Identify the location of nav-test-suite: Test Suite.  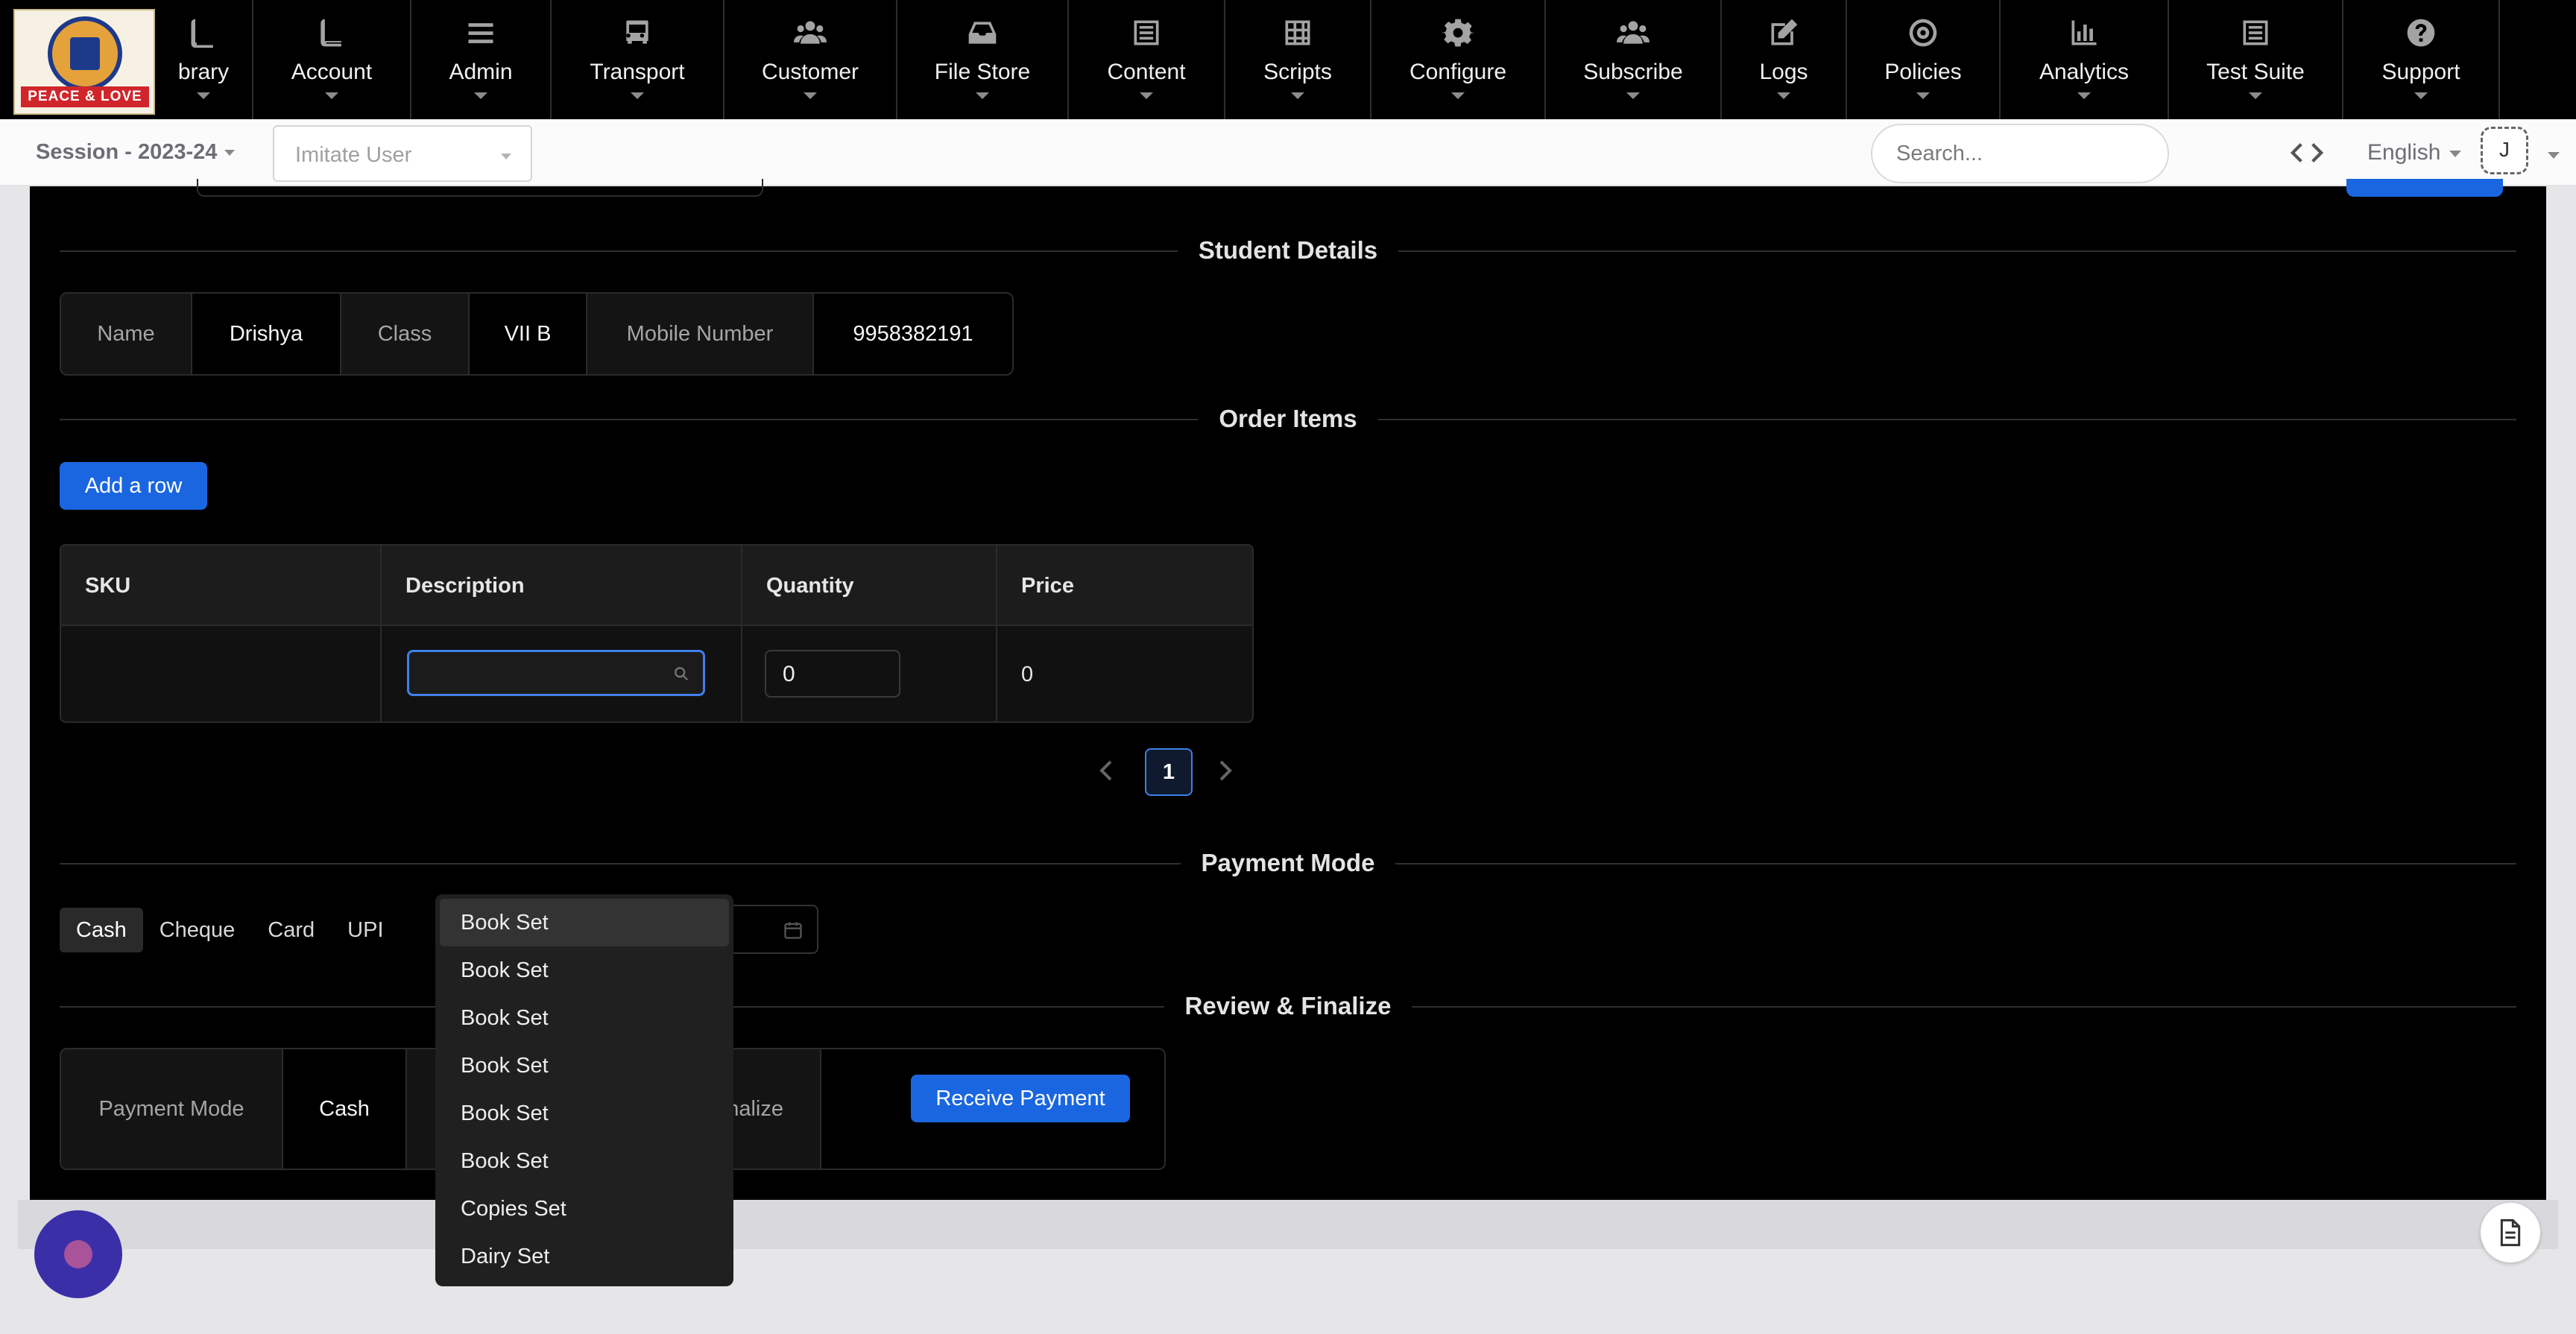
(2256, 60).